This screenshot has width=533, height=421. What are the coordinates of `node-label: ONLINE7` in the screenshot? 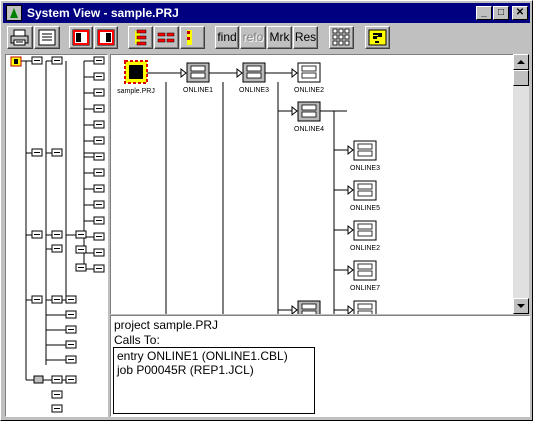 It's located at (365, 288).